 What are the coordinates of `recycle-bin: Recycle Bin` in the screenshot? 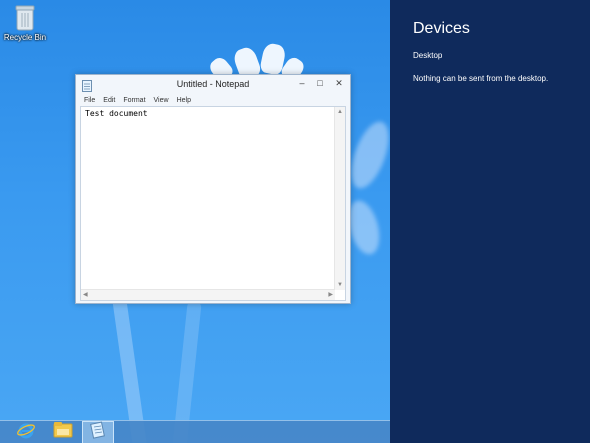 It's located at (25, 23).